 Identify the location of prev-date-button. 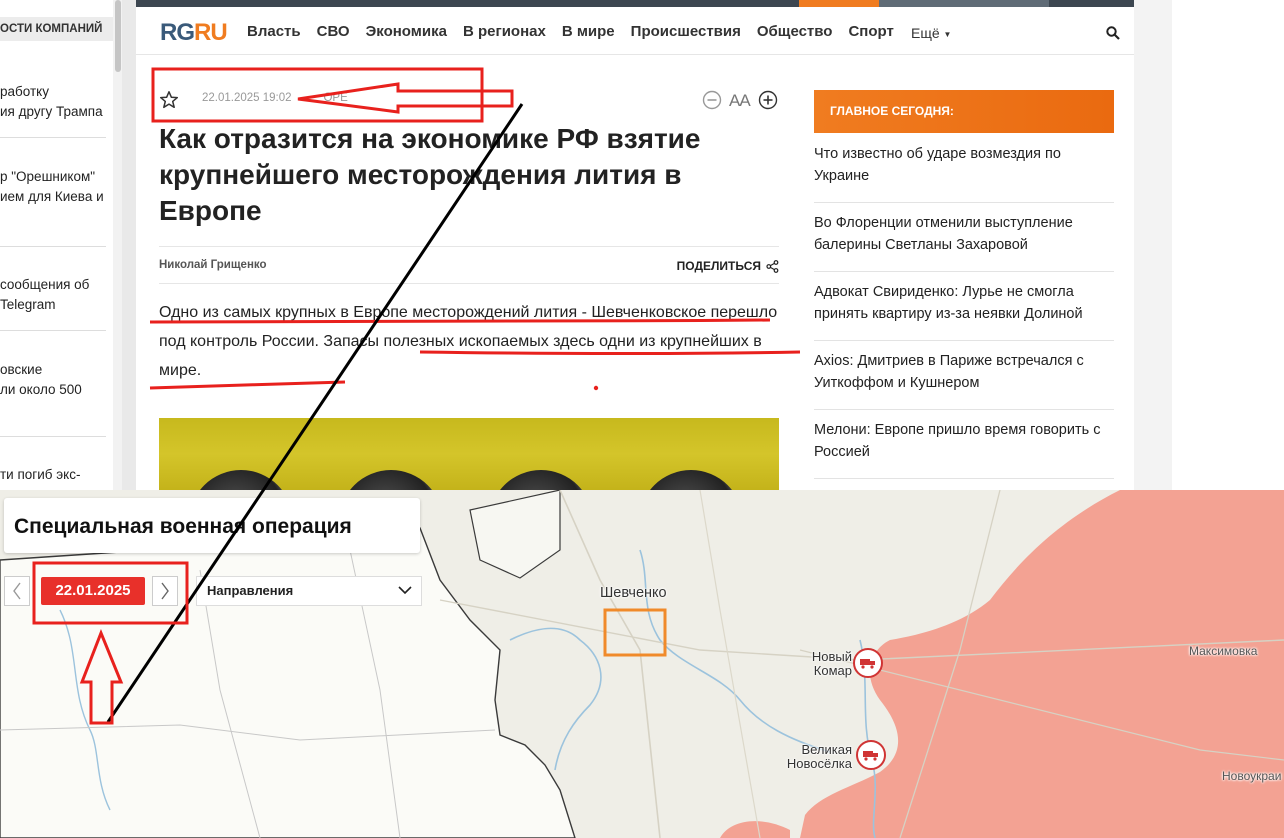
(17, 591).